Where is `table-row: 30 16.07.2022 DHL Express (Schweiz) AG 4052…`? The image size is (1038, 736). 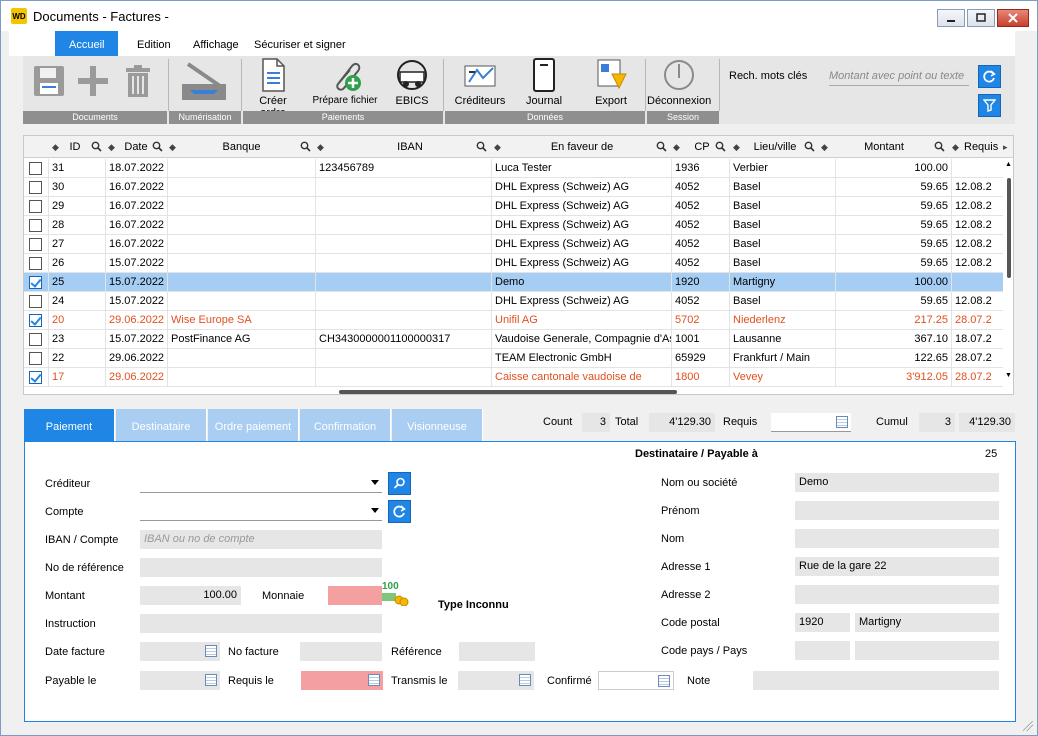 table-row: 30 16.07.2022 DHL Express (Schweiz) AG 4052… is located at coordinates (514, 187).